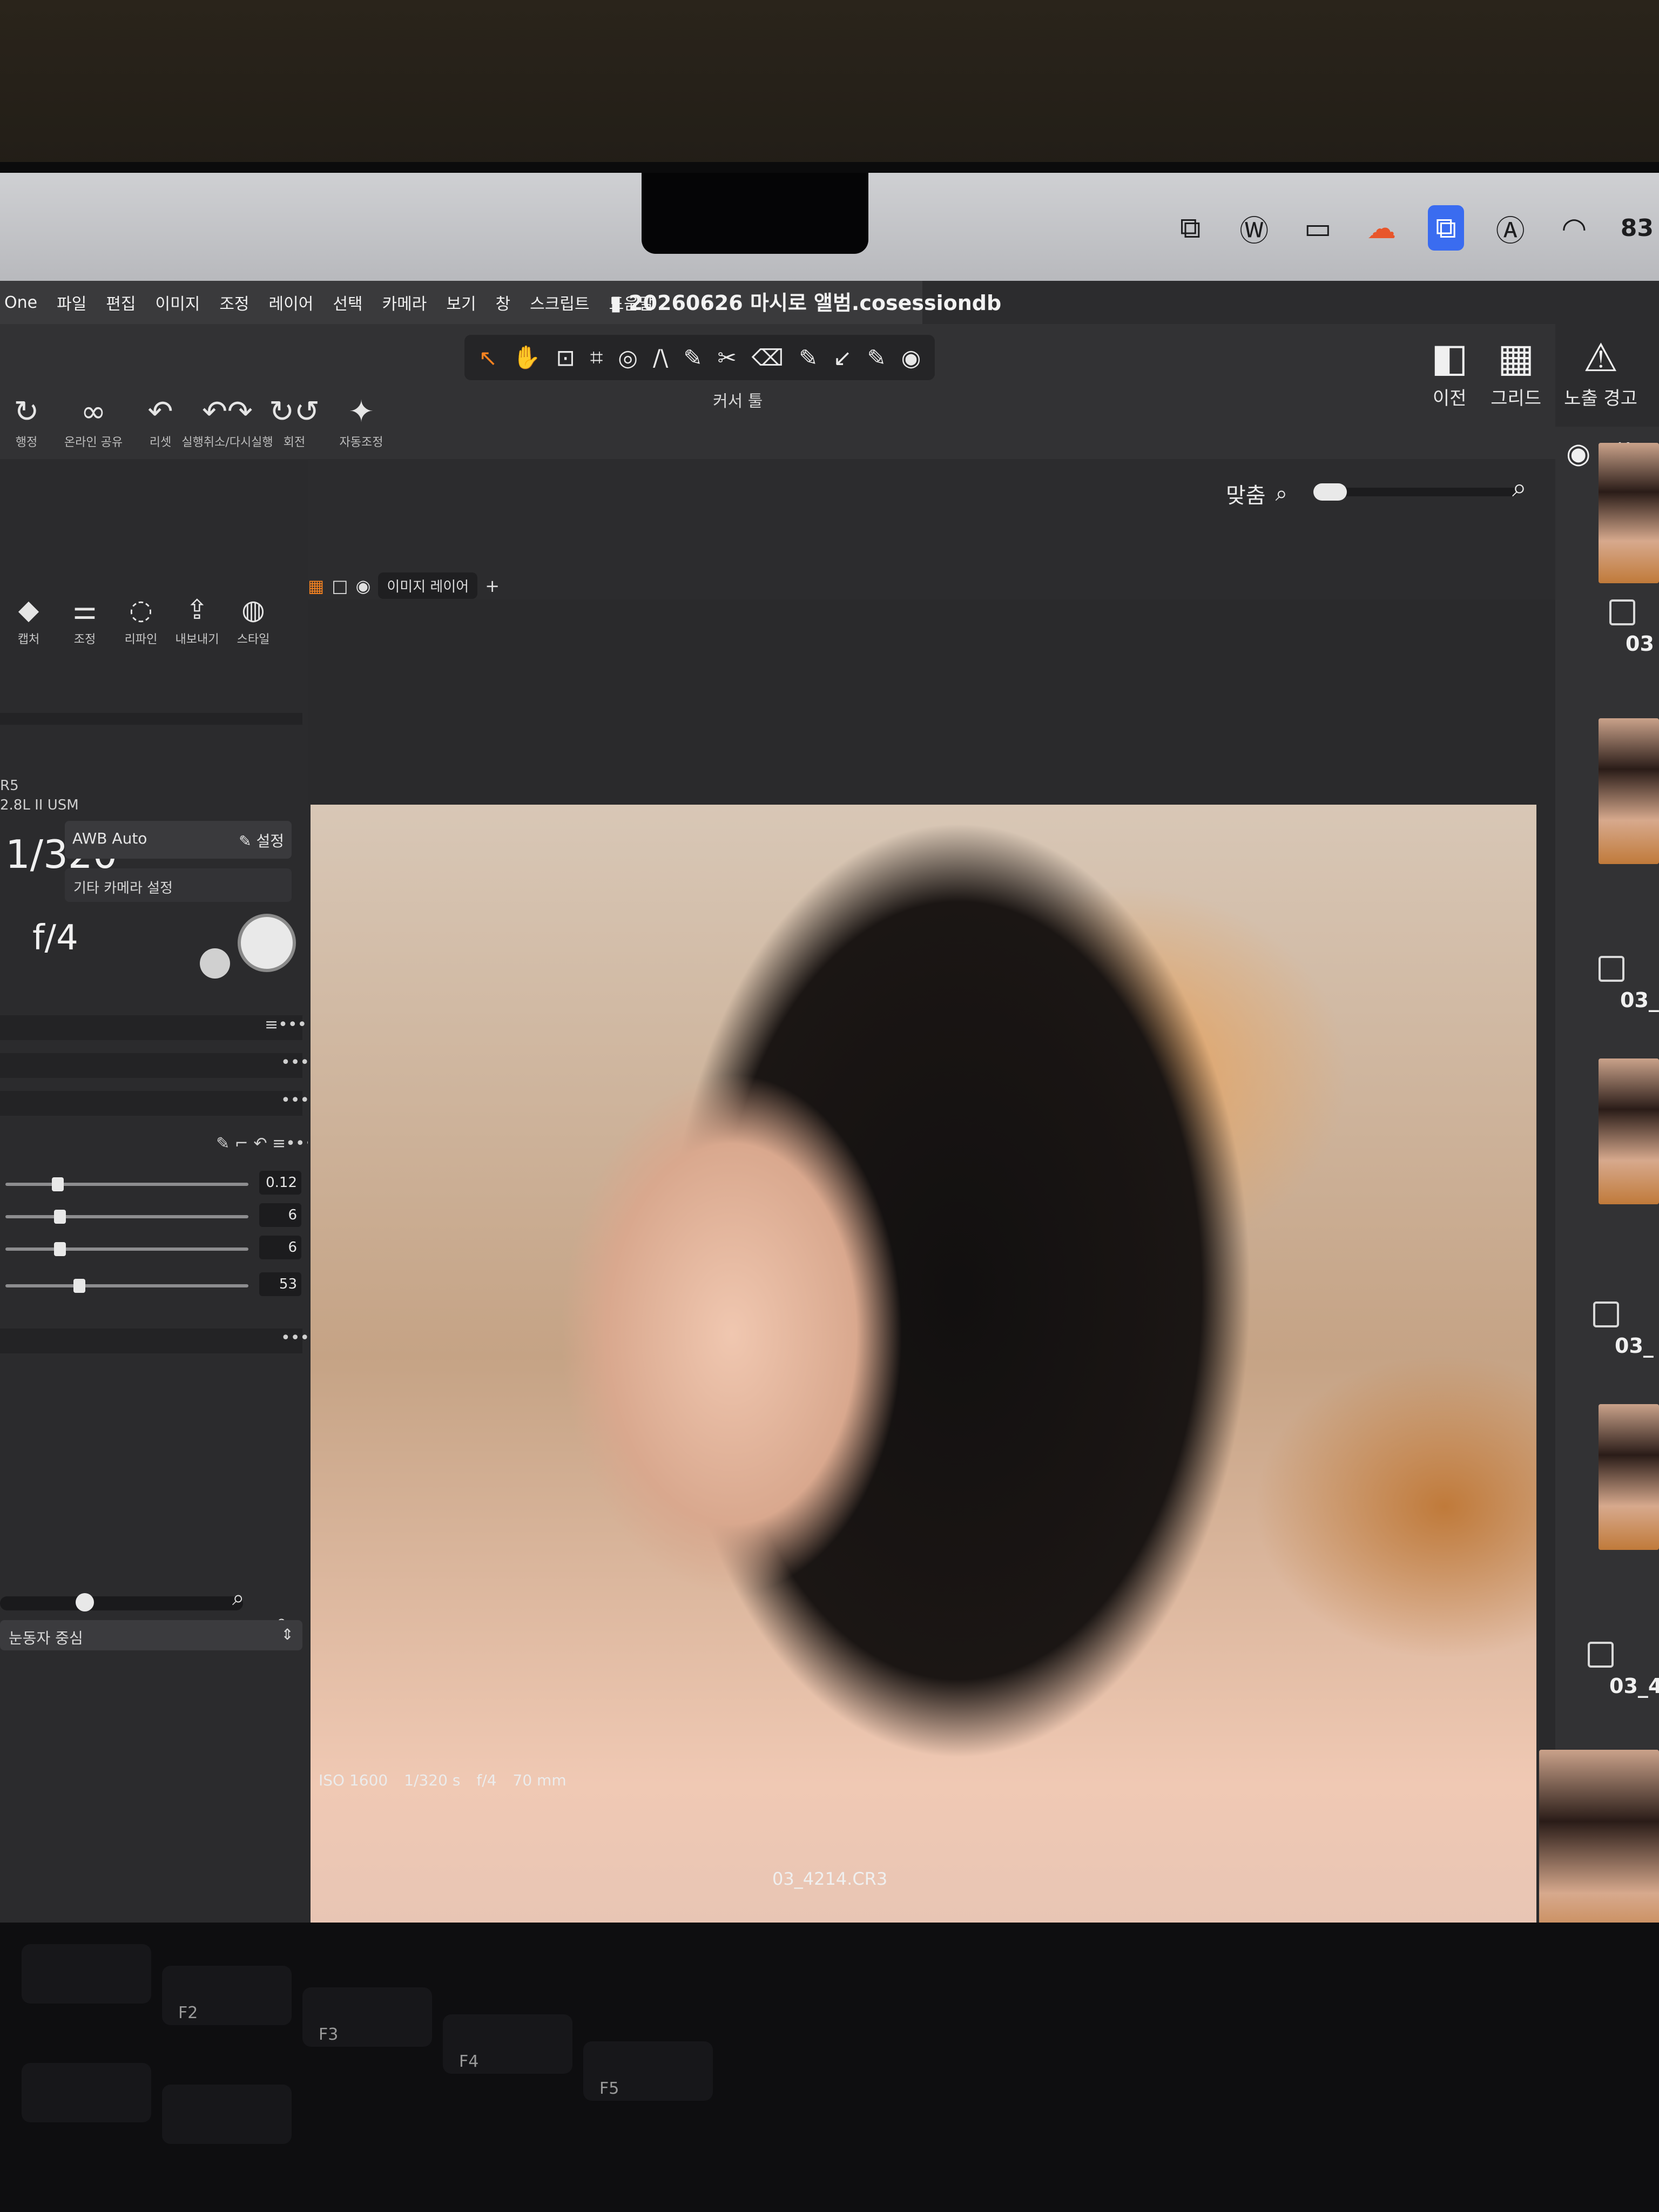  Describe the element at coordinates (1449, 398) in the screenshot. I see `compare-label: 이전` at that location.